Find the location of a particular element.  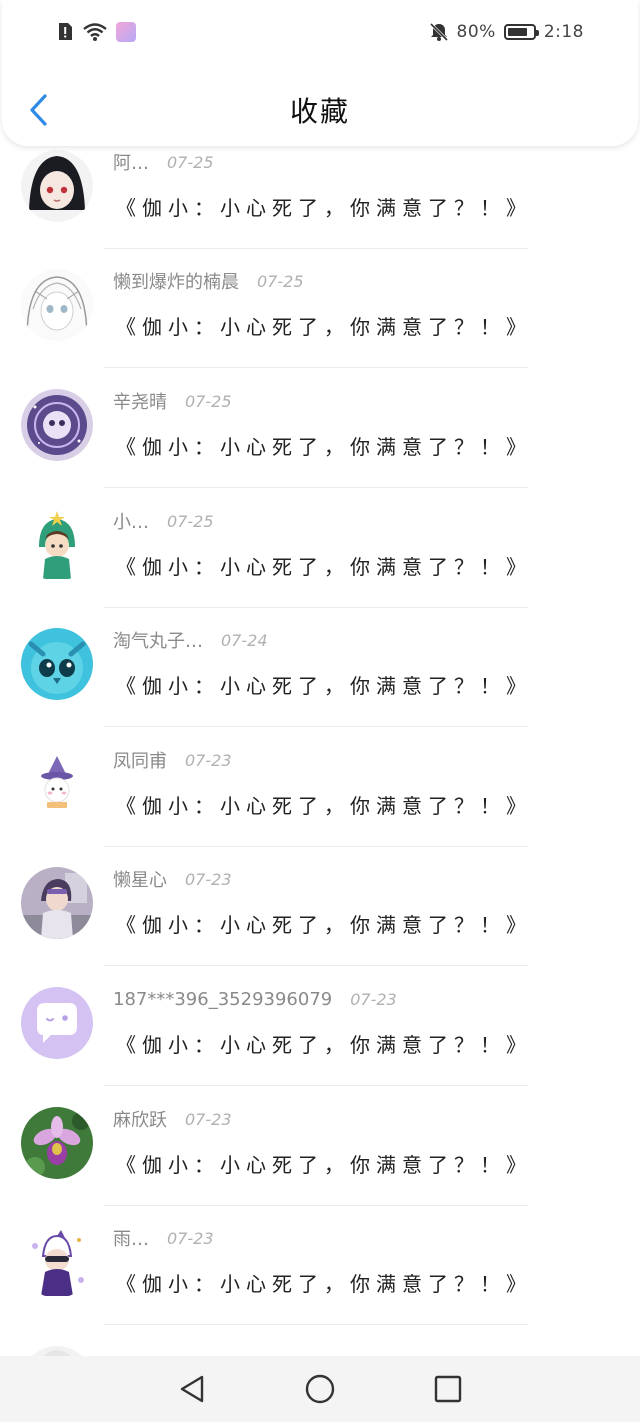

alert-icon is located at coordinates (65, 31).